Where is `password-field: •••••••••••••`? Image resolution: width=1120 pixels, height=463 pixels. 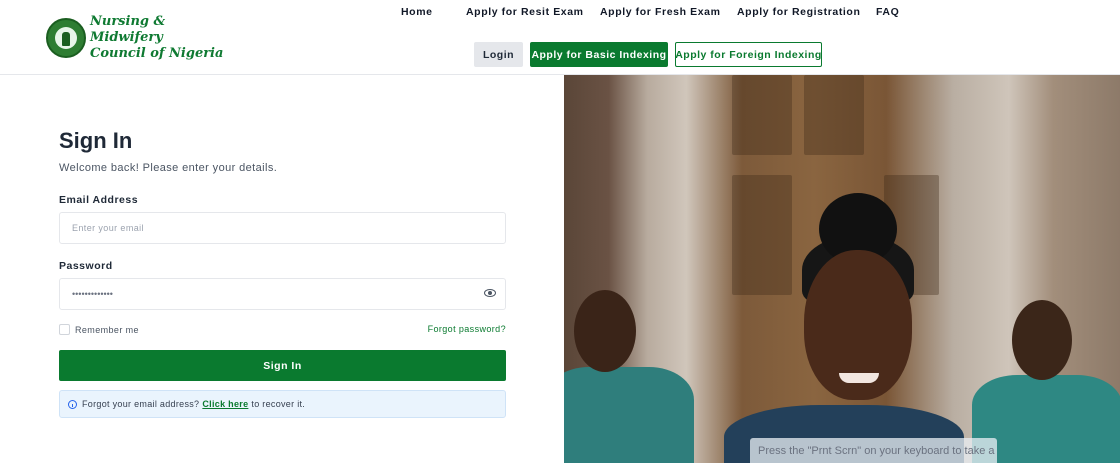 password-field: ••••••••••••• is located at coordinates (282, 294).